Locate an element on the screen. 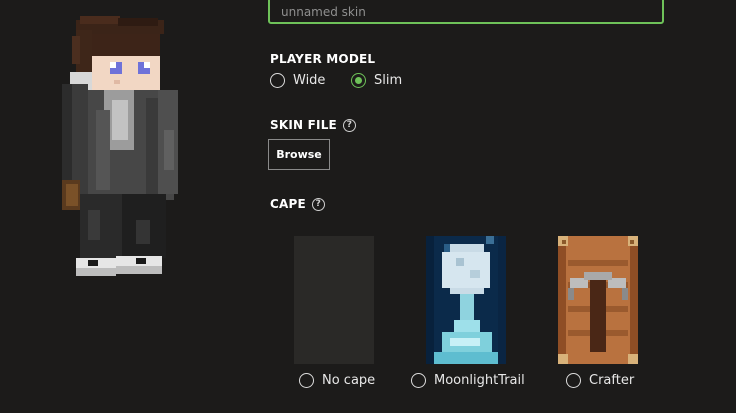  cape-option-no-cape: No cape is located at coordinates (337, 380).